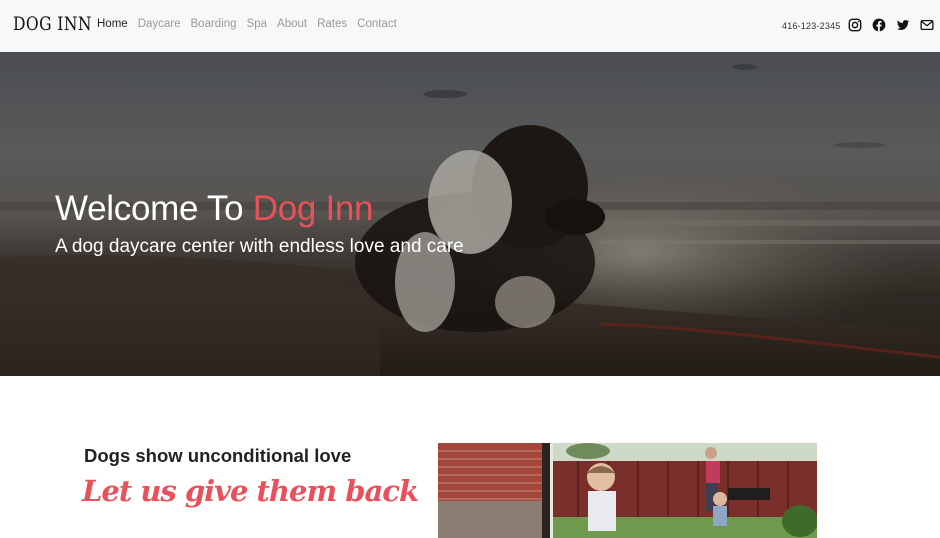 The width and height of the screenshot is (940, 538). What do you see at coordinates (292, 24) in the screenshot?
I see `nav-about: About` at bounding box center [292, 24].